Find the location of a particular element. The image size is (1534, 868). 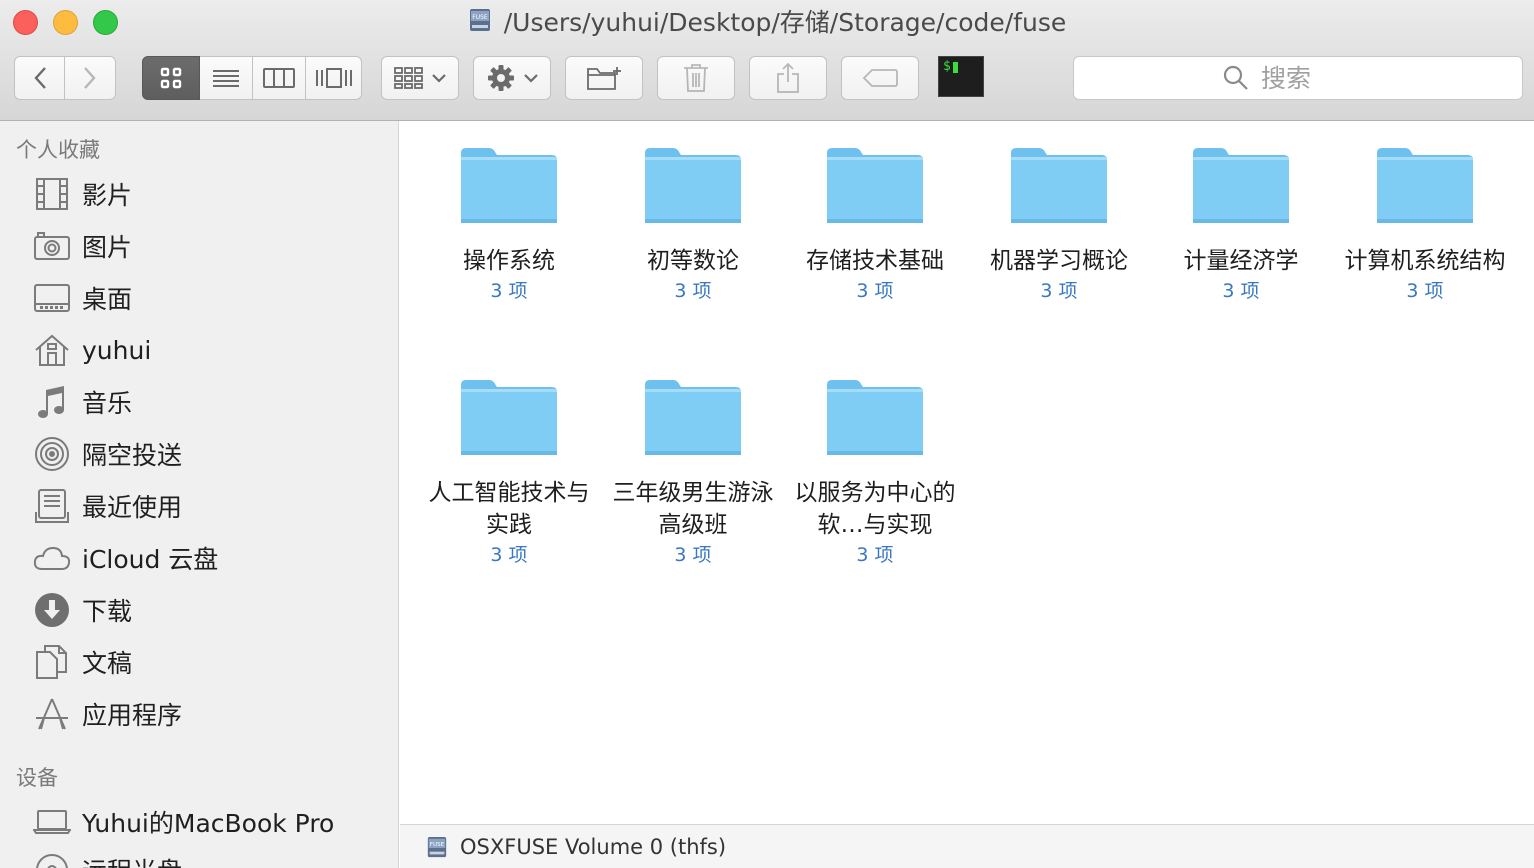

sidebar-item-label: 远程光盘 is located at coordinates (132, 860).